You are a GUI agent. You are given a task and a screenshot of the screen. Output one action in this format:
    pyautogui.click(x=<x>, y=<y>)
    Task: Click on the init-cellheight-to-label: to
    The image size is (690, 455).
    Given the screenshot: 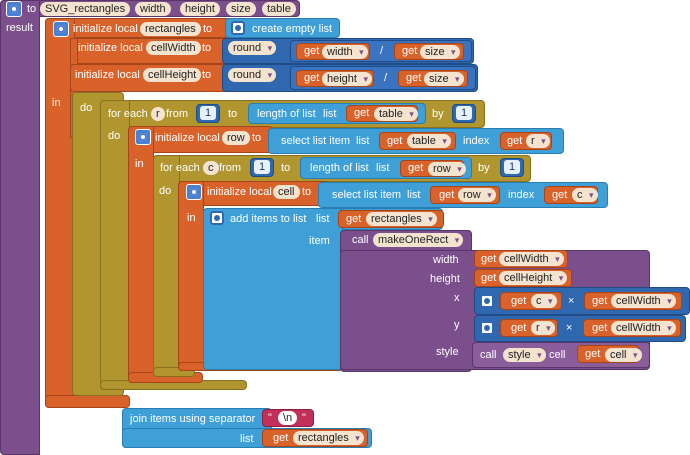 What is the action you would take?
    pyautogui.click(x=207, y=75)
    